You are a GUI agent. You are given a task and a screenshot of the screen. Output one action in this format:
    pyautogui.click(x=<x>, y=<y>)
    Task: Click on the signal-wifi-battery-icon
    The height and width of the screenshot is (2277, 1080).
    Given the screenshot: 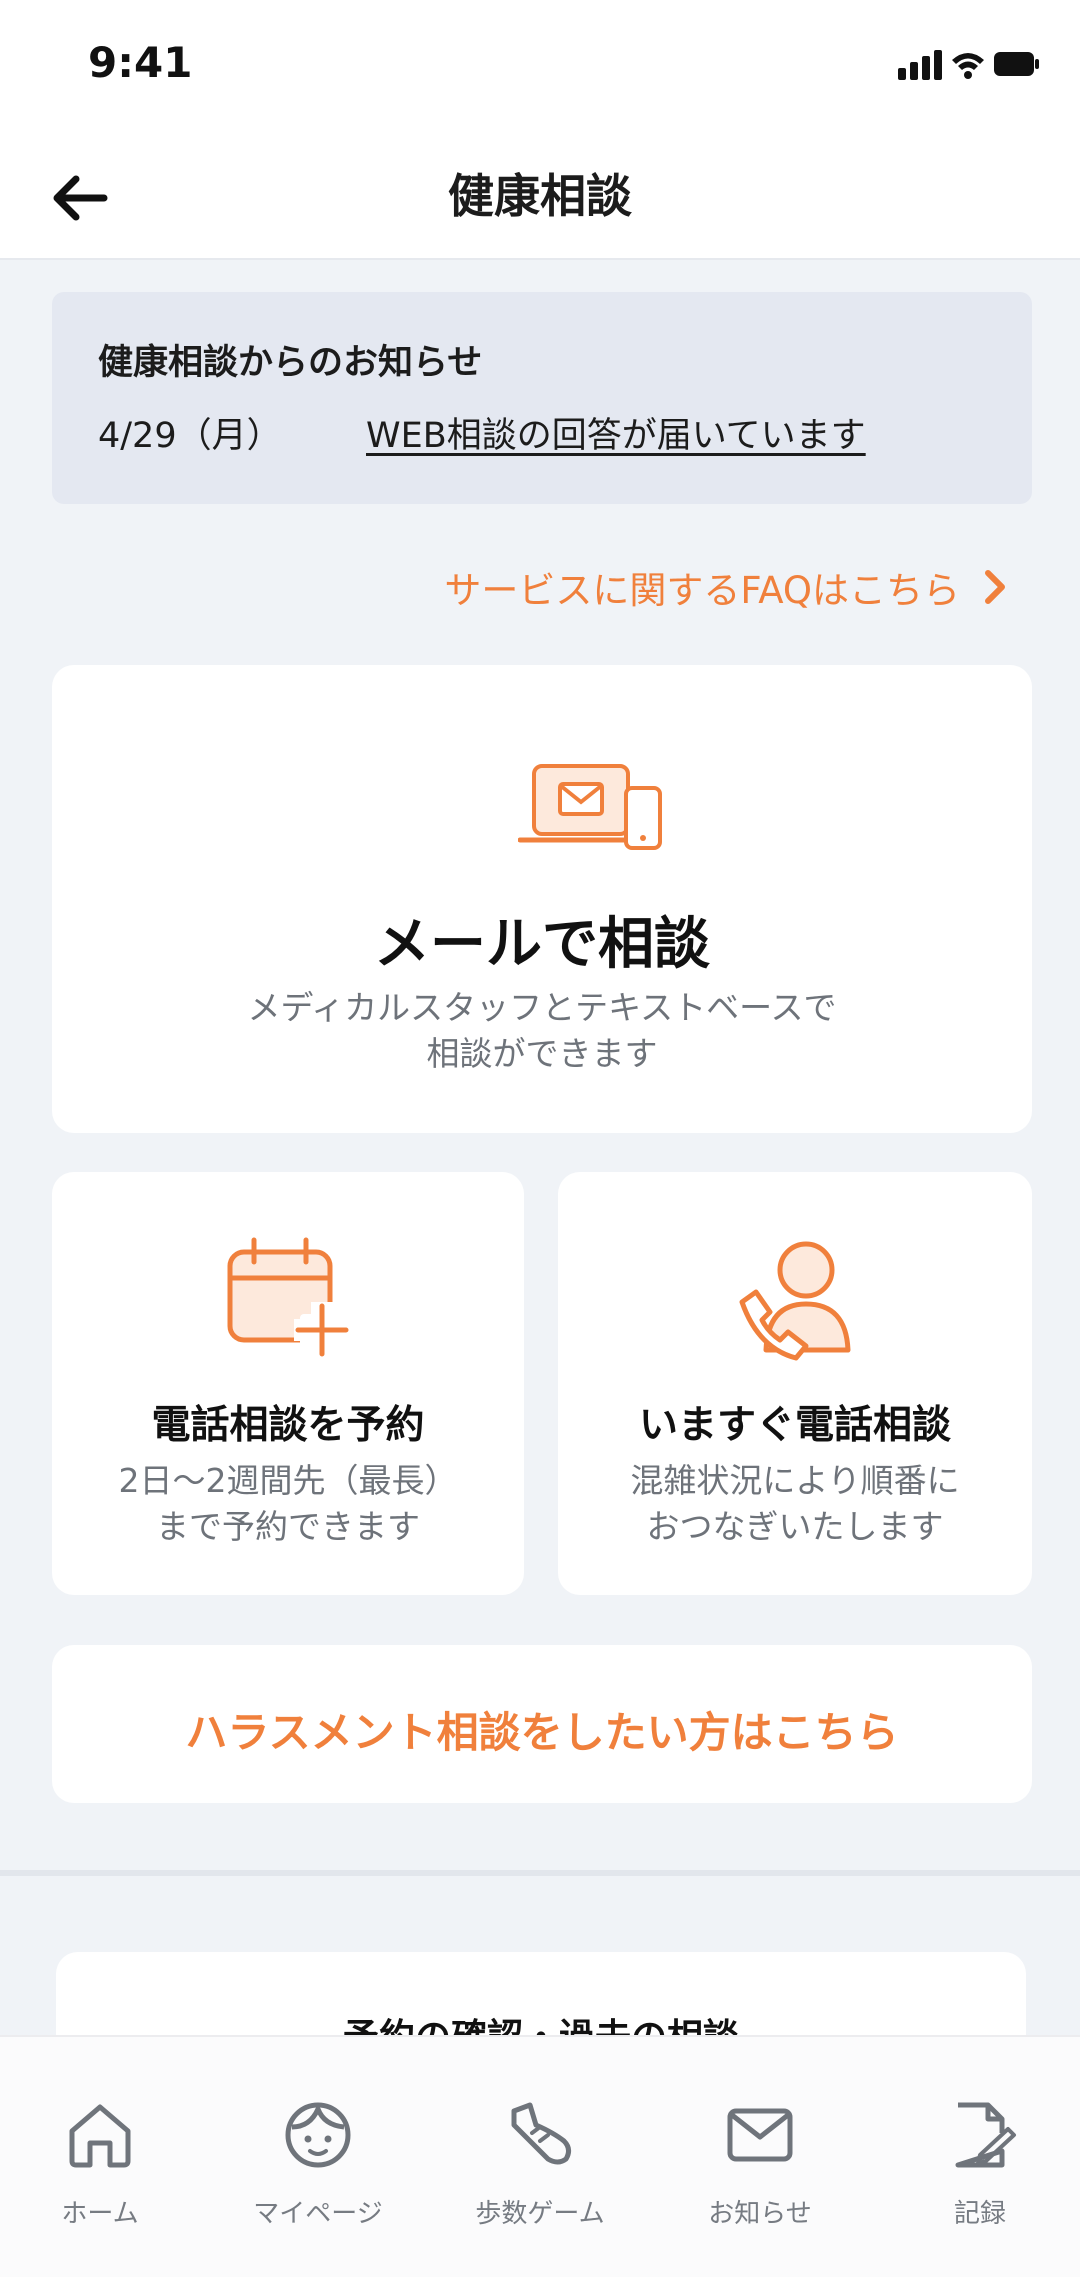 What is the action you would take?
    pyautogui.click(x=968, y=65)
    